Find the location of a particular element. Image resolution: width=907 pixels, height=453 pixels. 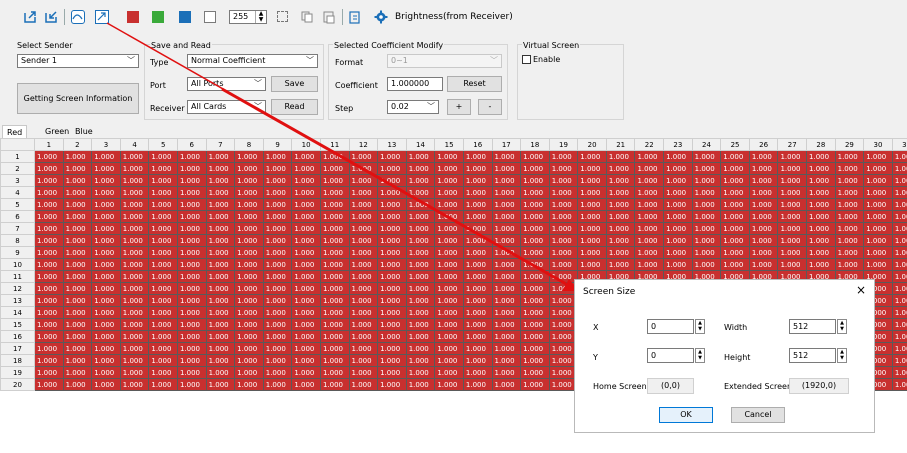

width-spin-arrows-icon: ▲ ▼ is located at coordinates (842, 326).